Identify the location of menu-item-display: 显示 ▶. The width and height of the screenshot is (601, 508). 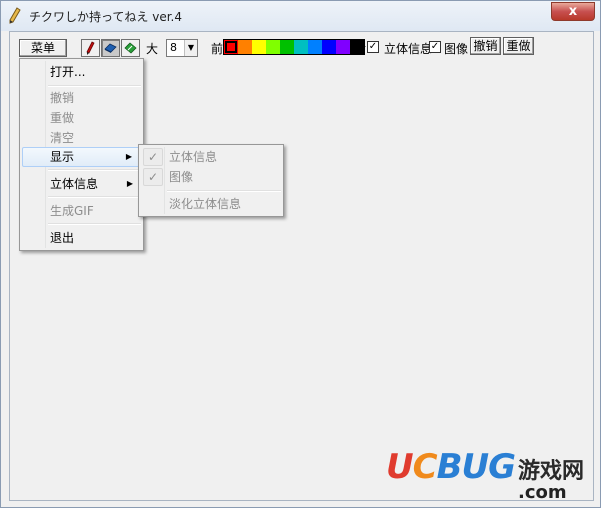
(81, 157).